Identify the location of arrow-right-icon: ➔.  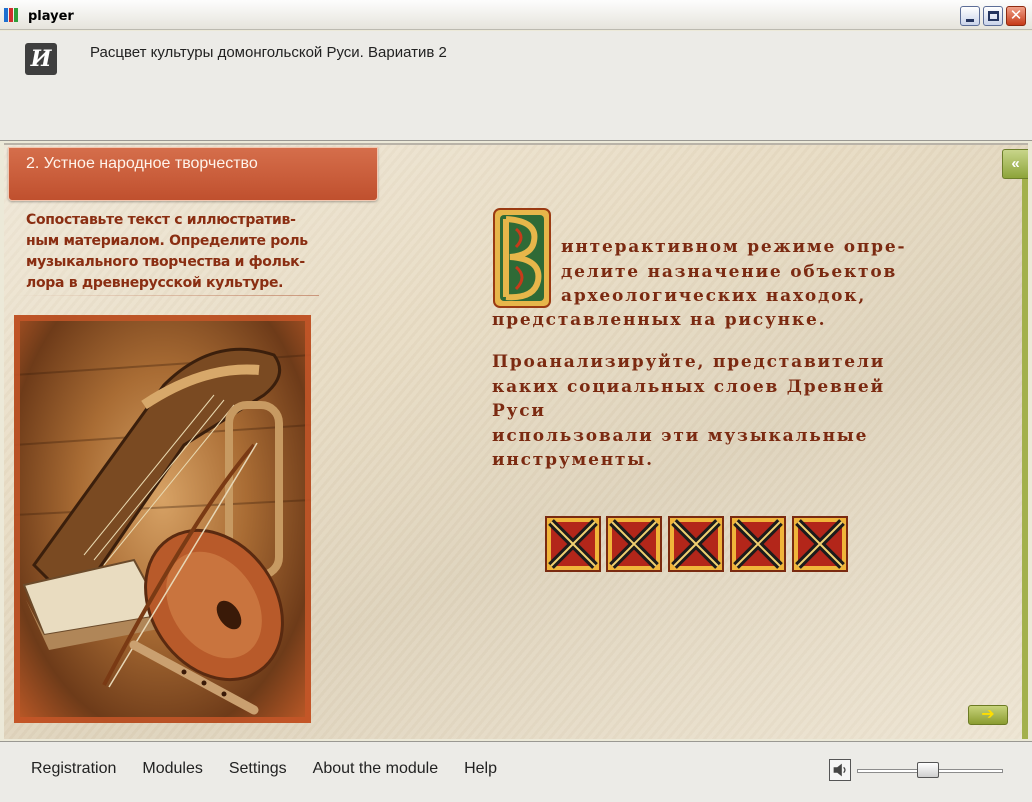
(988, 714).